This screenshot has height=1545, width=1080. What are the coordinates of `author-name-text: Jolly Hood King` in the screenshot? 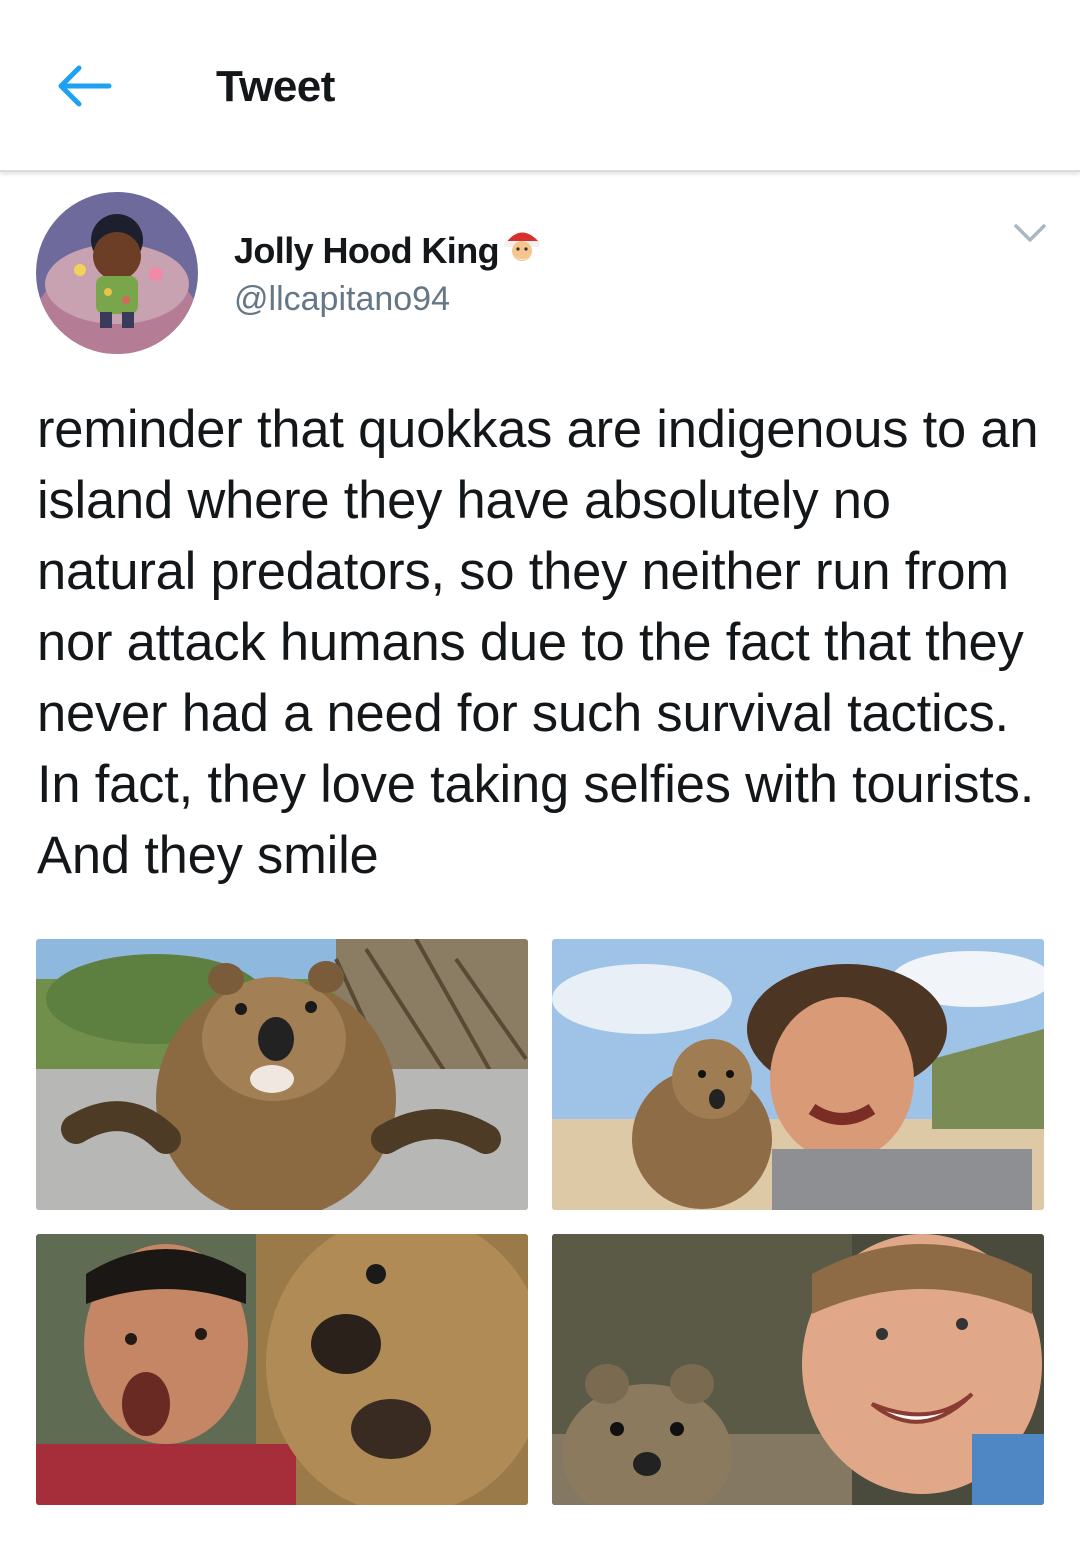 It's located at (367, 250).